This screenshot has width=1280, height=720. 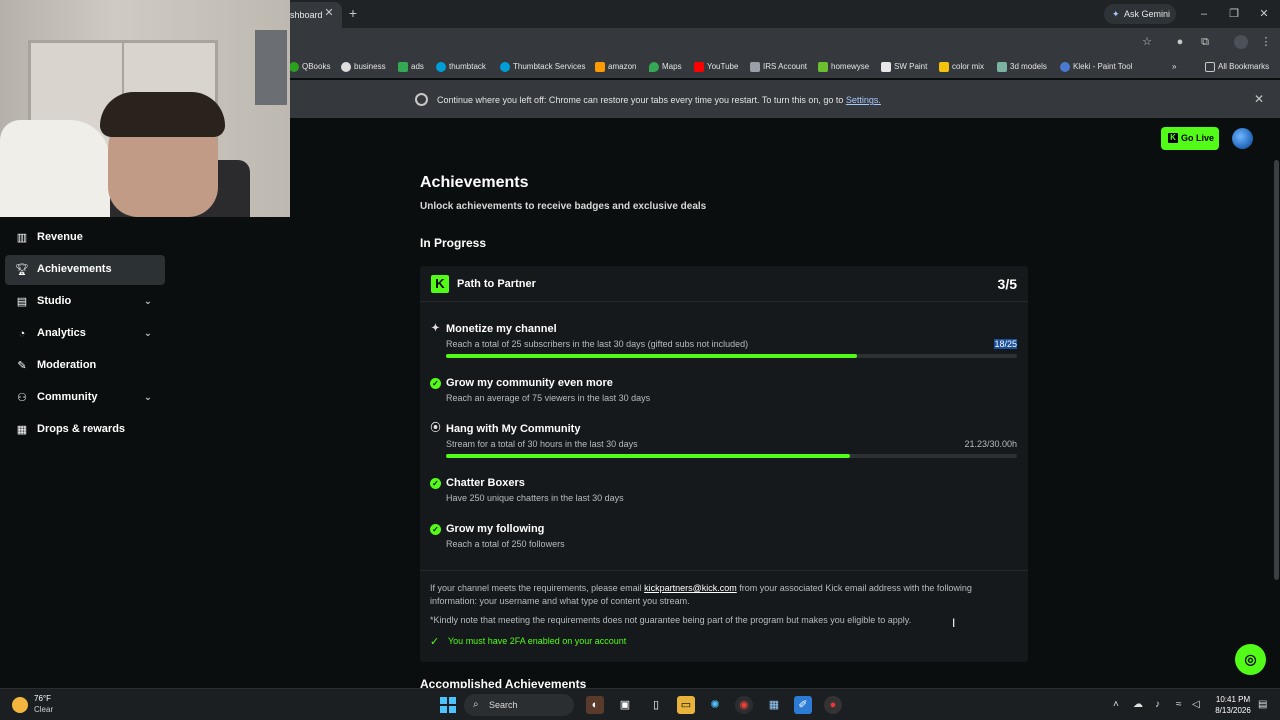 What do you see at coordinates (716, 68) in the screenshot?
I see `bookmark-item: YouTube` at bounding box center [716, 68].